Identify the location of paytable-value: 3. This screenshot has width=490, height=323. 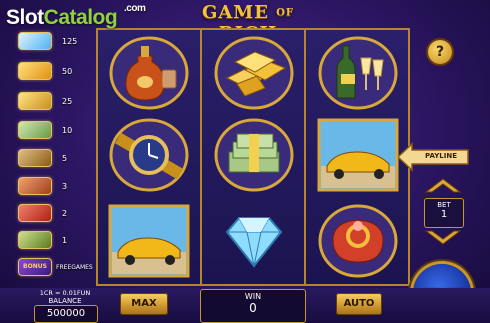
(65, 186).